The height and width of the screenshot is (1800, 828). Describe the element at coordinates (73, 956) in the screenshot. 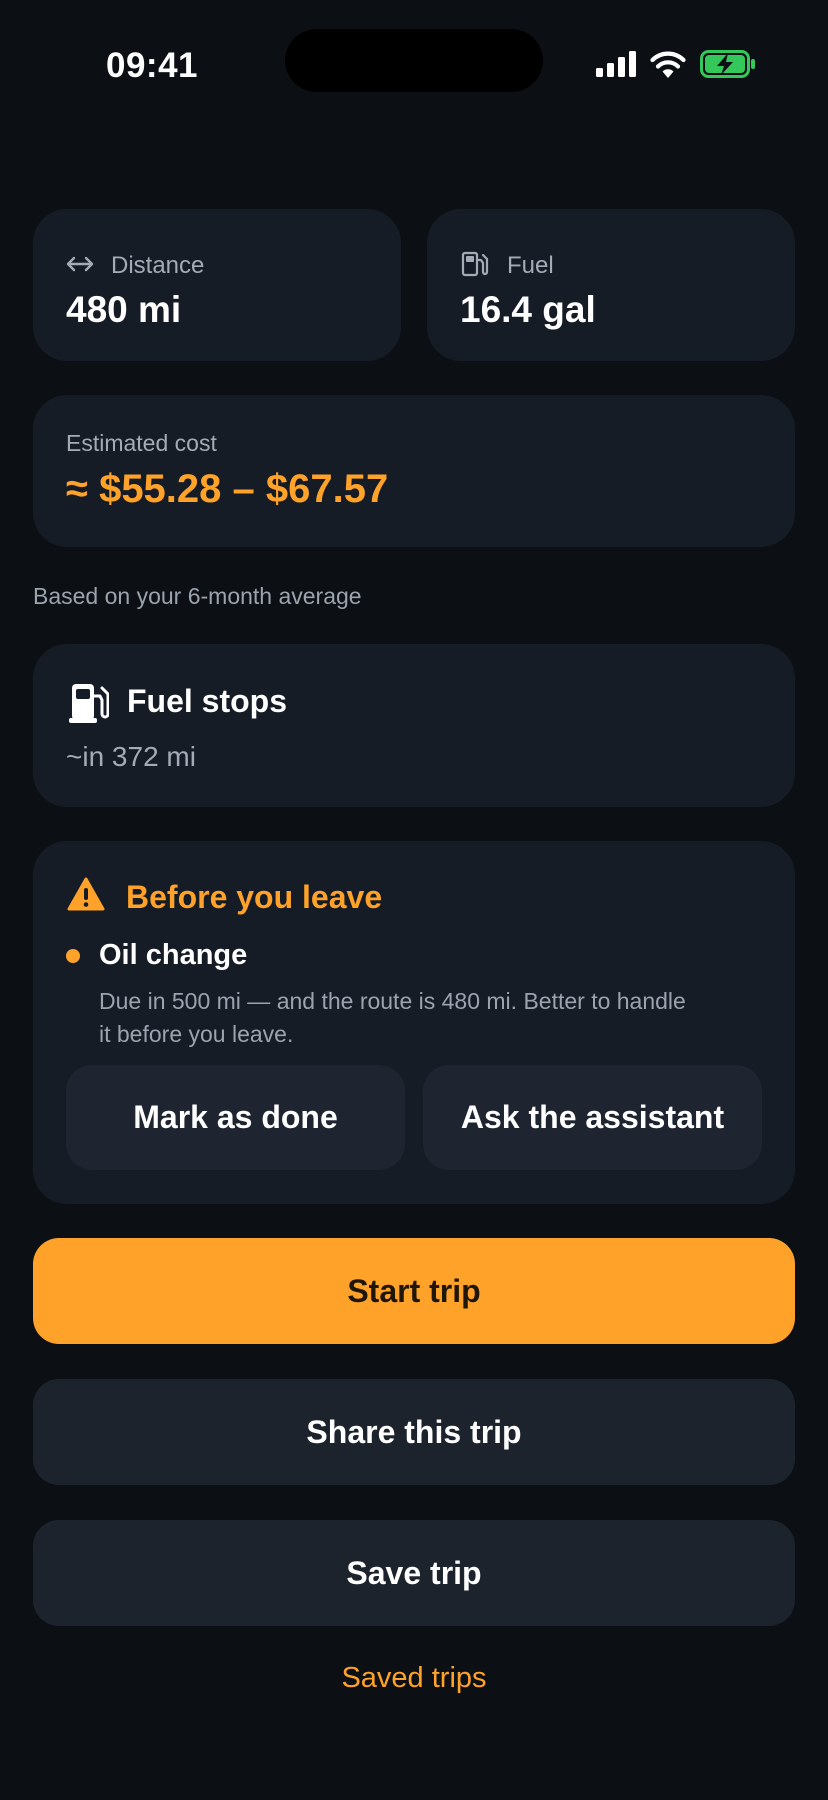

I see `alert-dot` at that location.